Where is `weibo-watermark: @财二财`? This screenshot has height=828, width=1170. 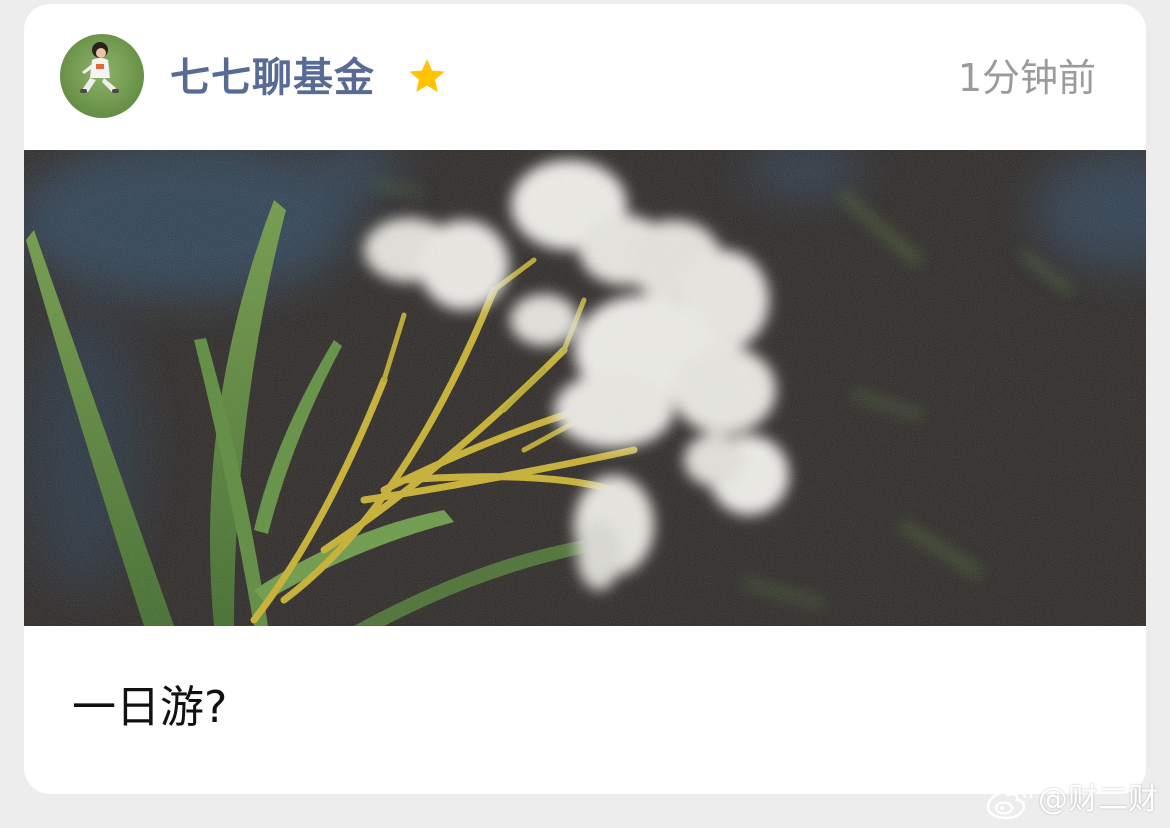
weibo-watermark: @财二财 is located at coordinates (1072, 800).